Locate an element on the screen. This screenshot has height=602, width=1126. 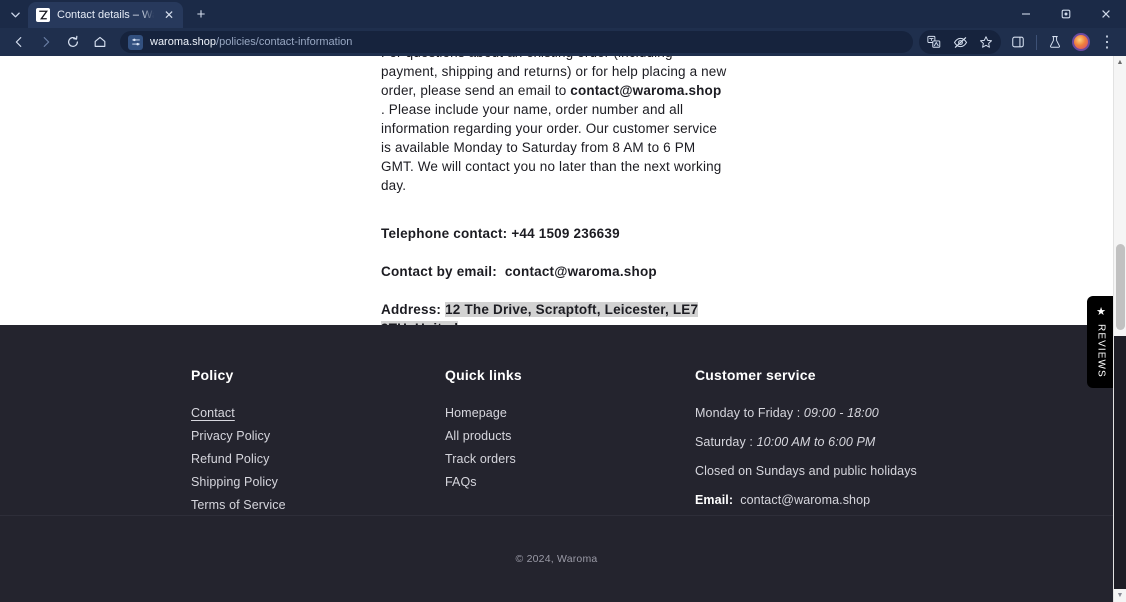
lab-flask-icon is located at coordinates (1055, 42).